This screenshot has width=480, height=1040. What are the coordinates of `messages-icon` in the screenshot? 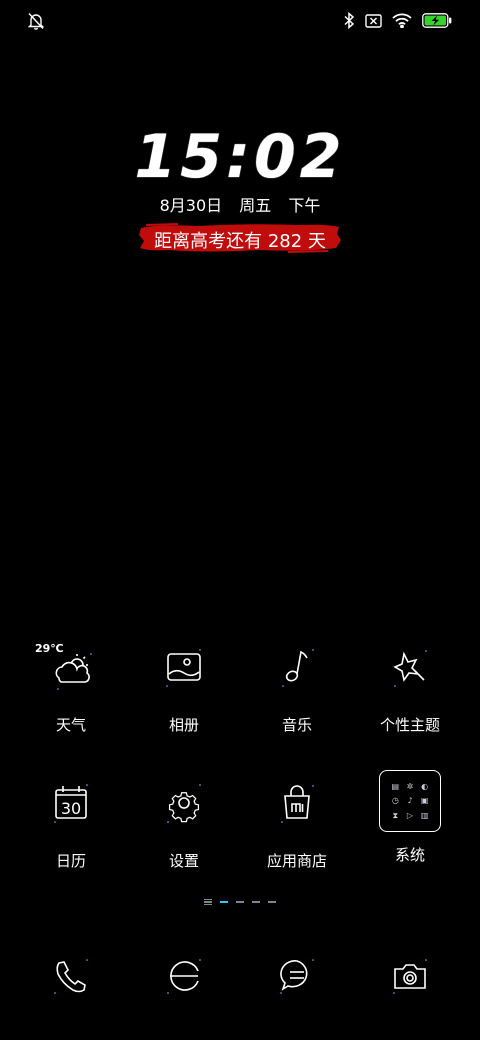 It's located at (297, 976).